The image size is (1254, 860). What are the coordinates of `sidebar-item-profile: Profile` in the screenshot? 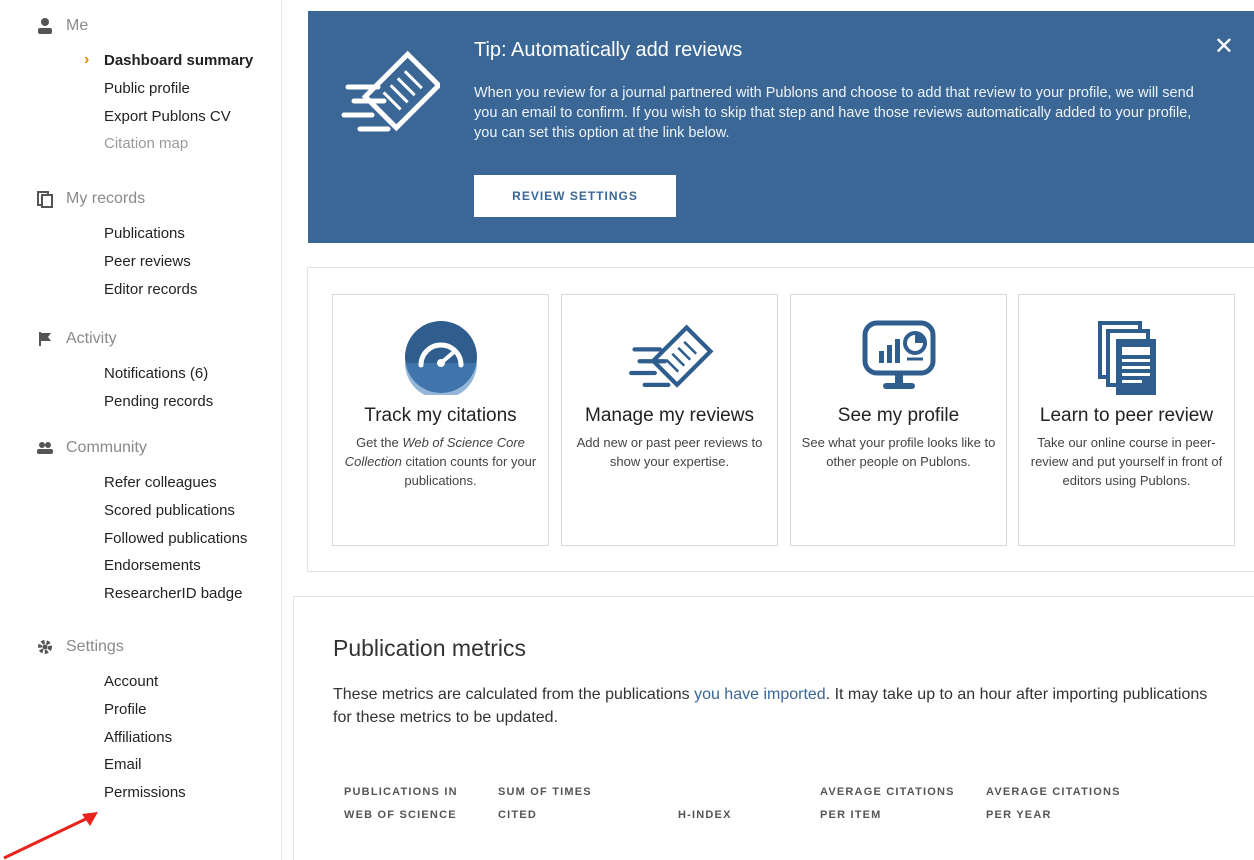 It's located at (125, 710).